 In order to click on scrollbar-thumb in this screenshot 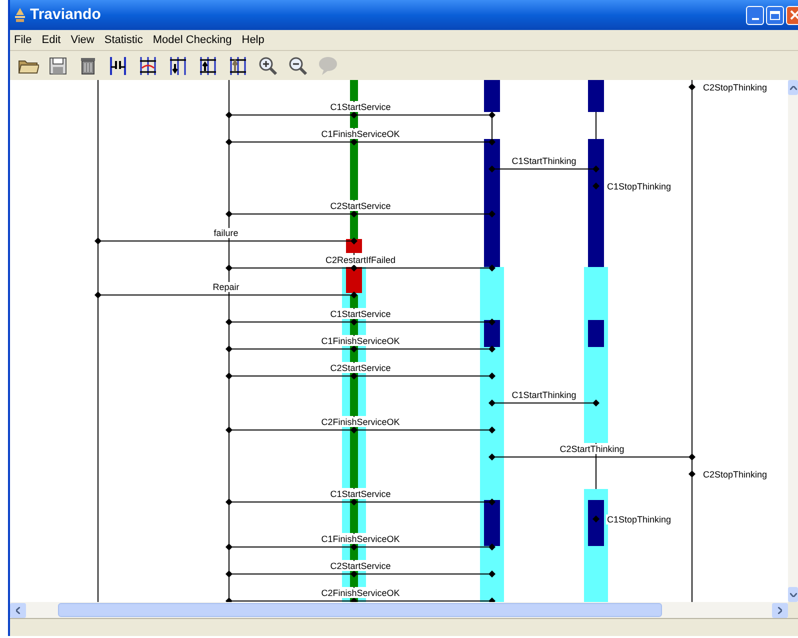, I will do `click(360, 610)`.